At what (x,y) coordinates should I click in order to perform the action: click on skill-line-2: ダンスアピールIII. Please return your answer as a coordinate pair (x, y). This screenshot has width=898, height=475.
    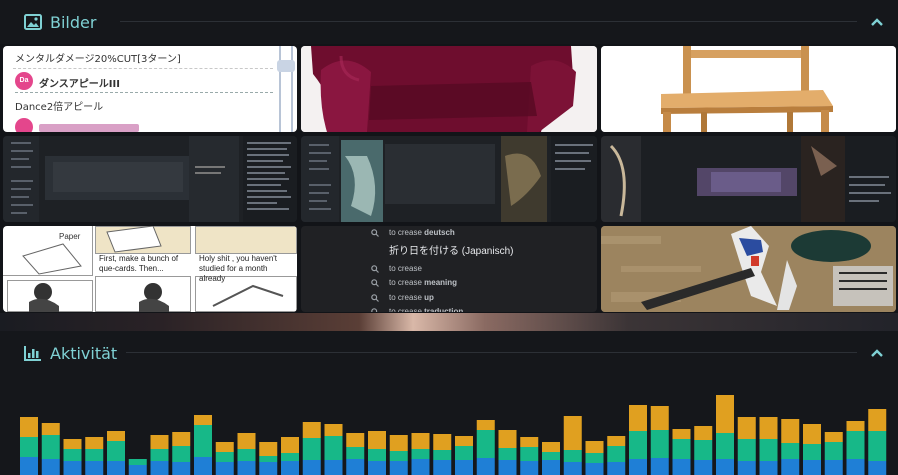
    Looking at the image, I should click on (79, 84).